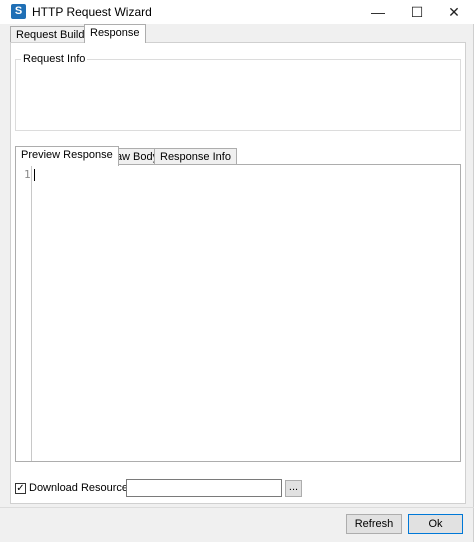  I want to click on refresh-button: Refresh, so click(374, 524).